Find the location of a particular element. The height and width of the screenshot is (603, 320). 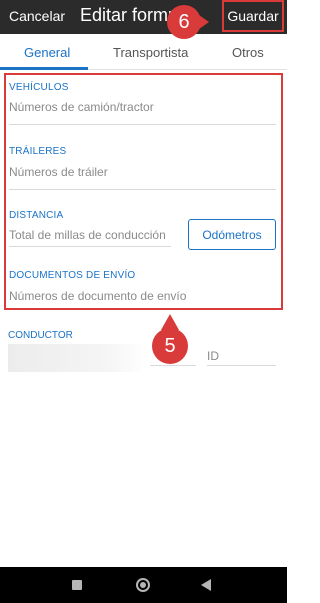

recent-apps-icon is located at coordinates (77, 585).